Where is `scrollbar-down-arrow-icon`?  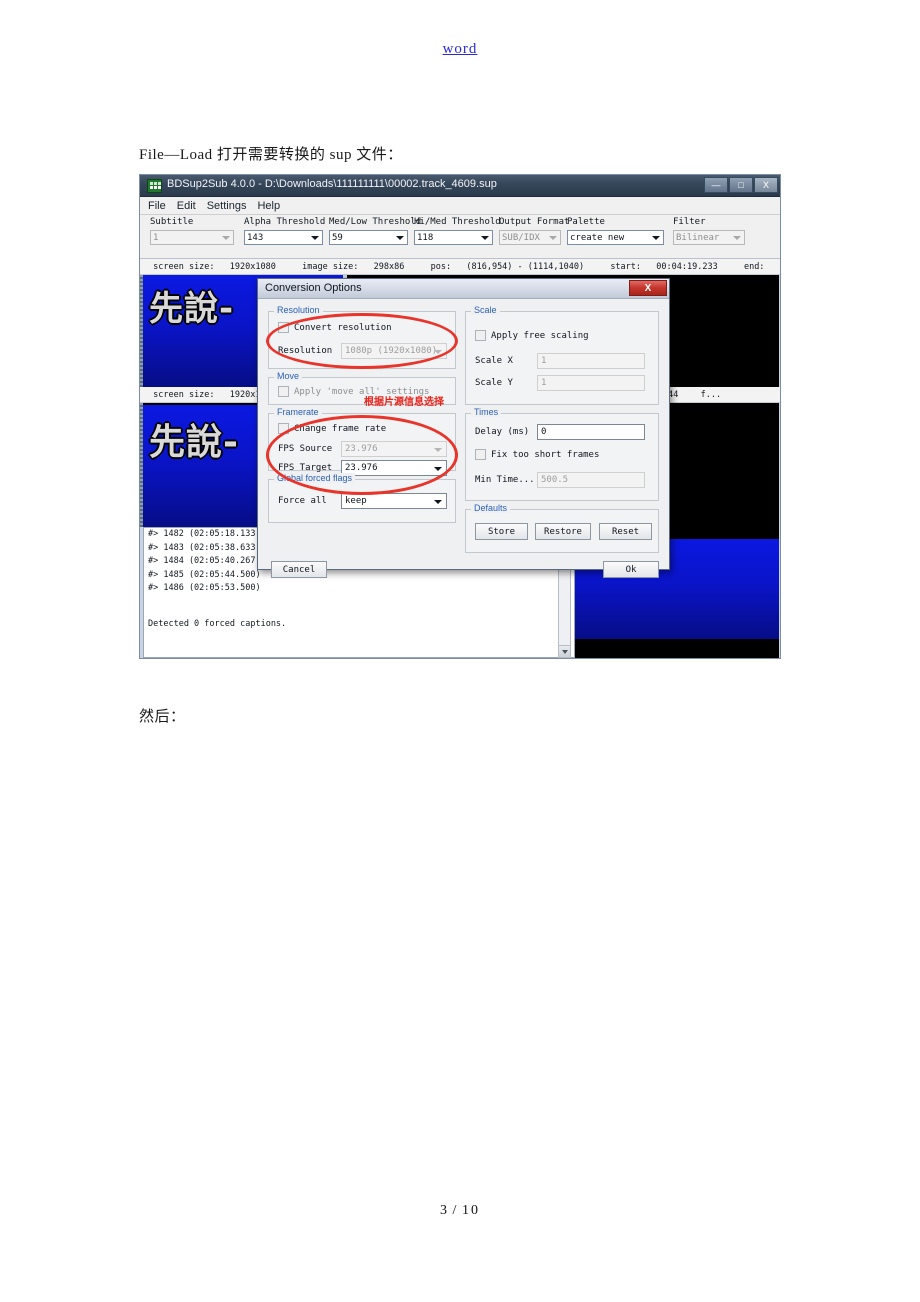 scrollbar-down-arrow-icon is located at coordinates (564, 651).